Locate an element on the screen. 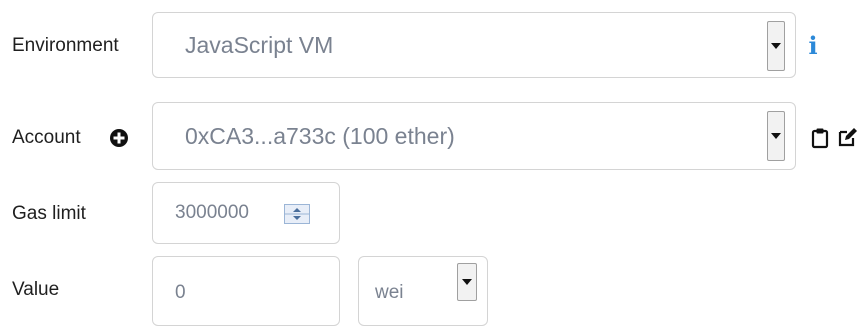 This screenshot has width=867, height=326. clipboard-icon is located at coordinates (820, 138).